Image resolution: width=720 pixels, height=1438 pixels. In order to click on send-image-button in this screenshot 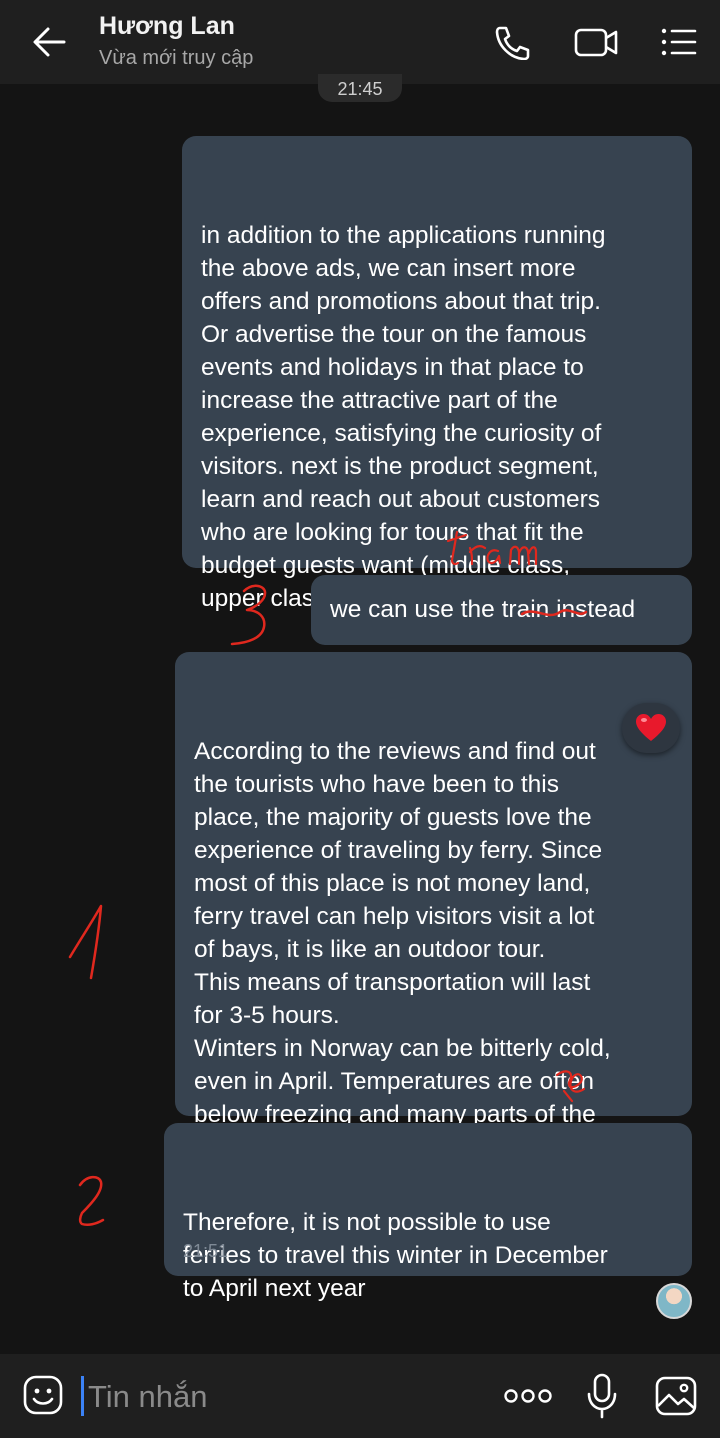, I will do `click(676, 1396)`.